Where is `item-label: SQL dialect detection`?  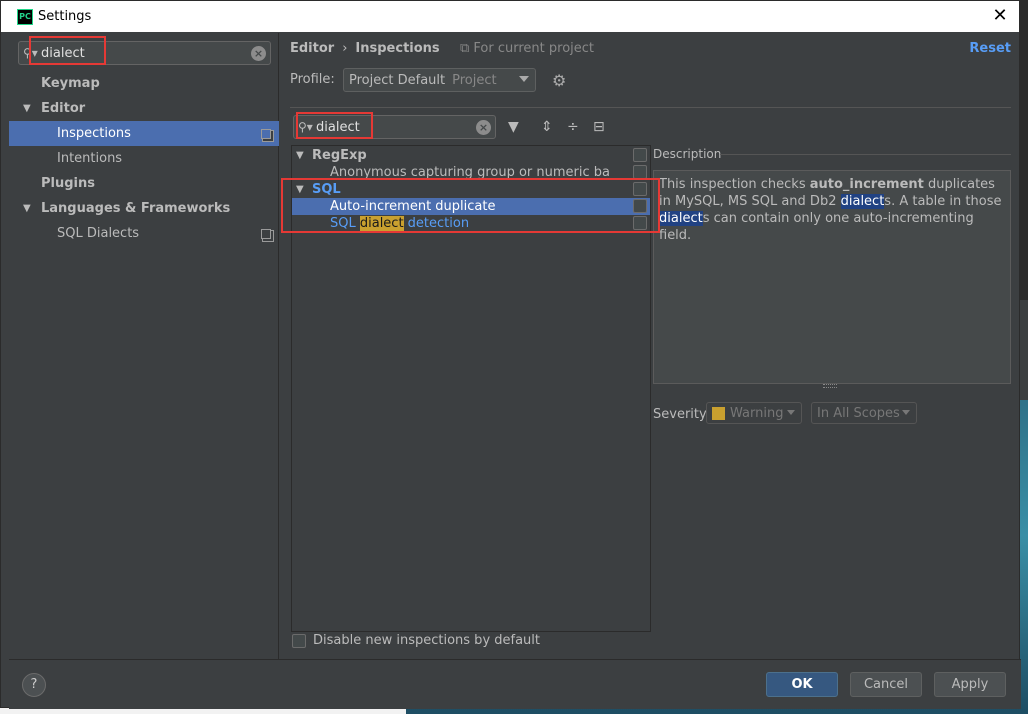 item-label: SQL dialect detection is located at coordinates (399, 223).